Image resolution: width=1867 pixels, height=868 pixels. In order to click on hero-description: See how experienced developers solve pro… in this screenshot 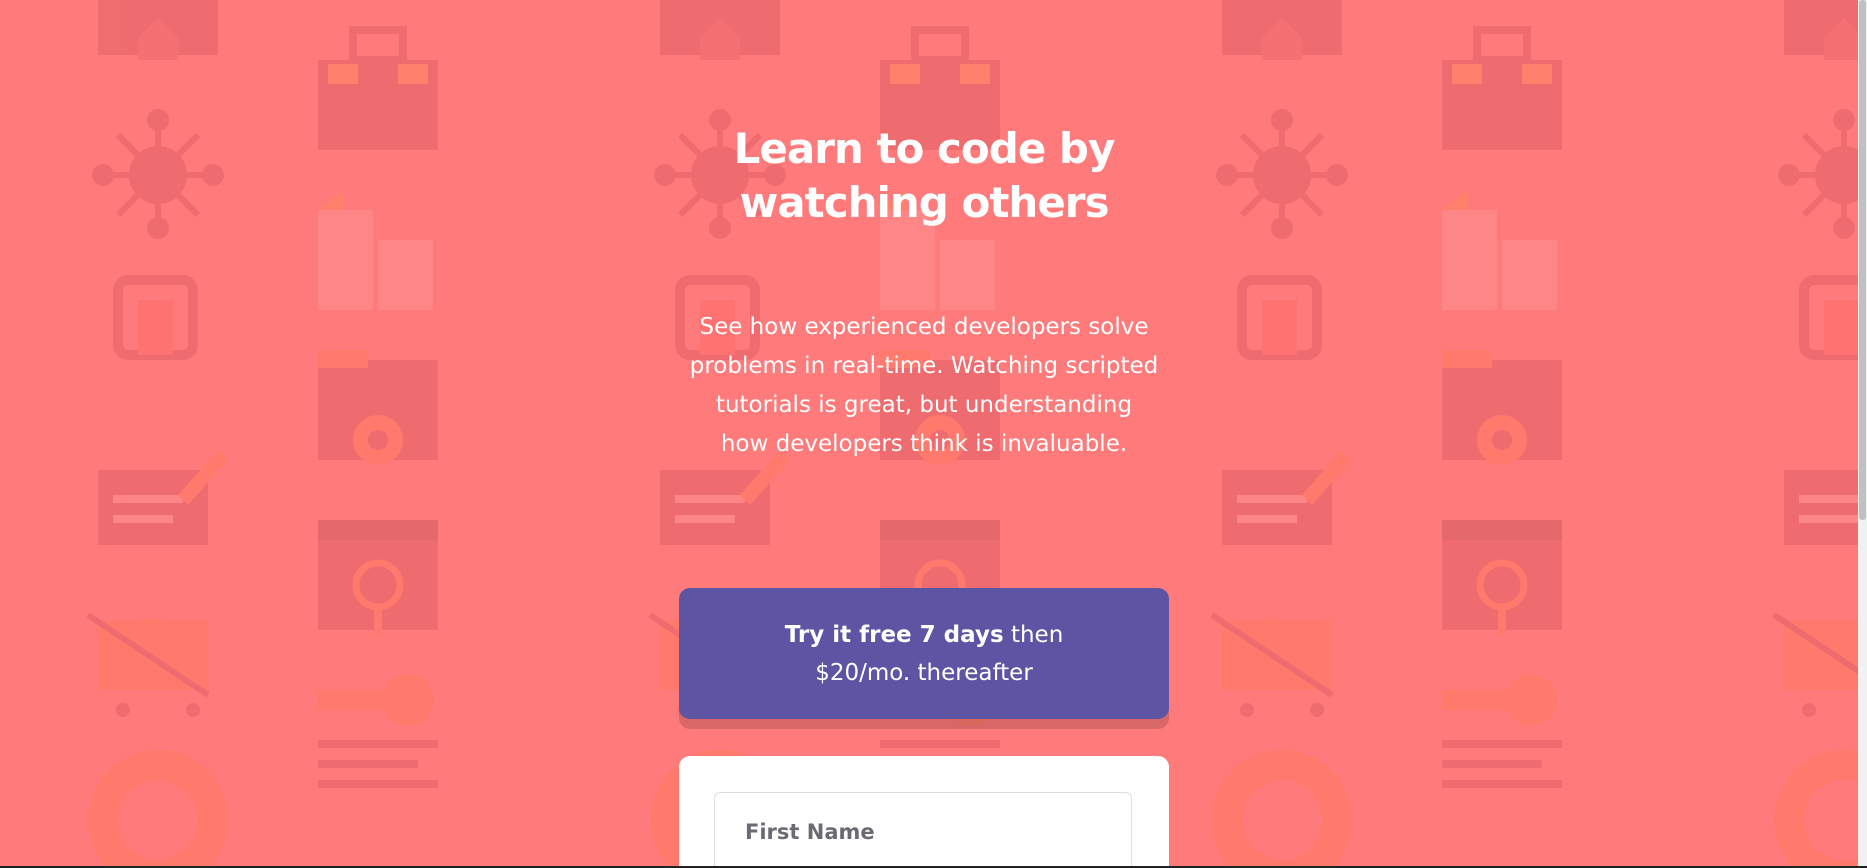, I will do `click(924, 385)`.